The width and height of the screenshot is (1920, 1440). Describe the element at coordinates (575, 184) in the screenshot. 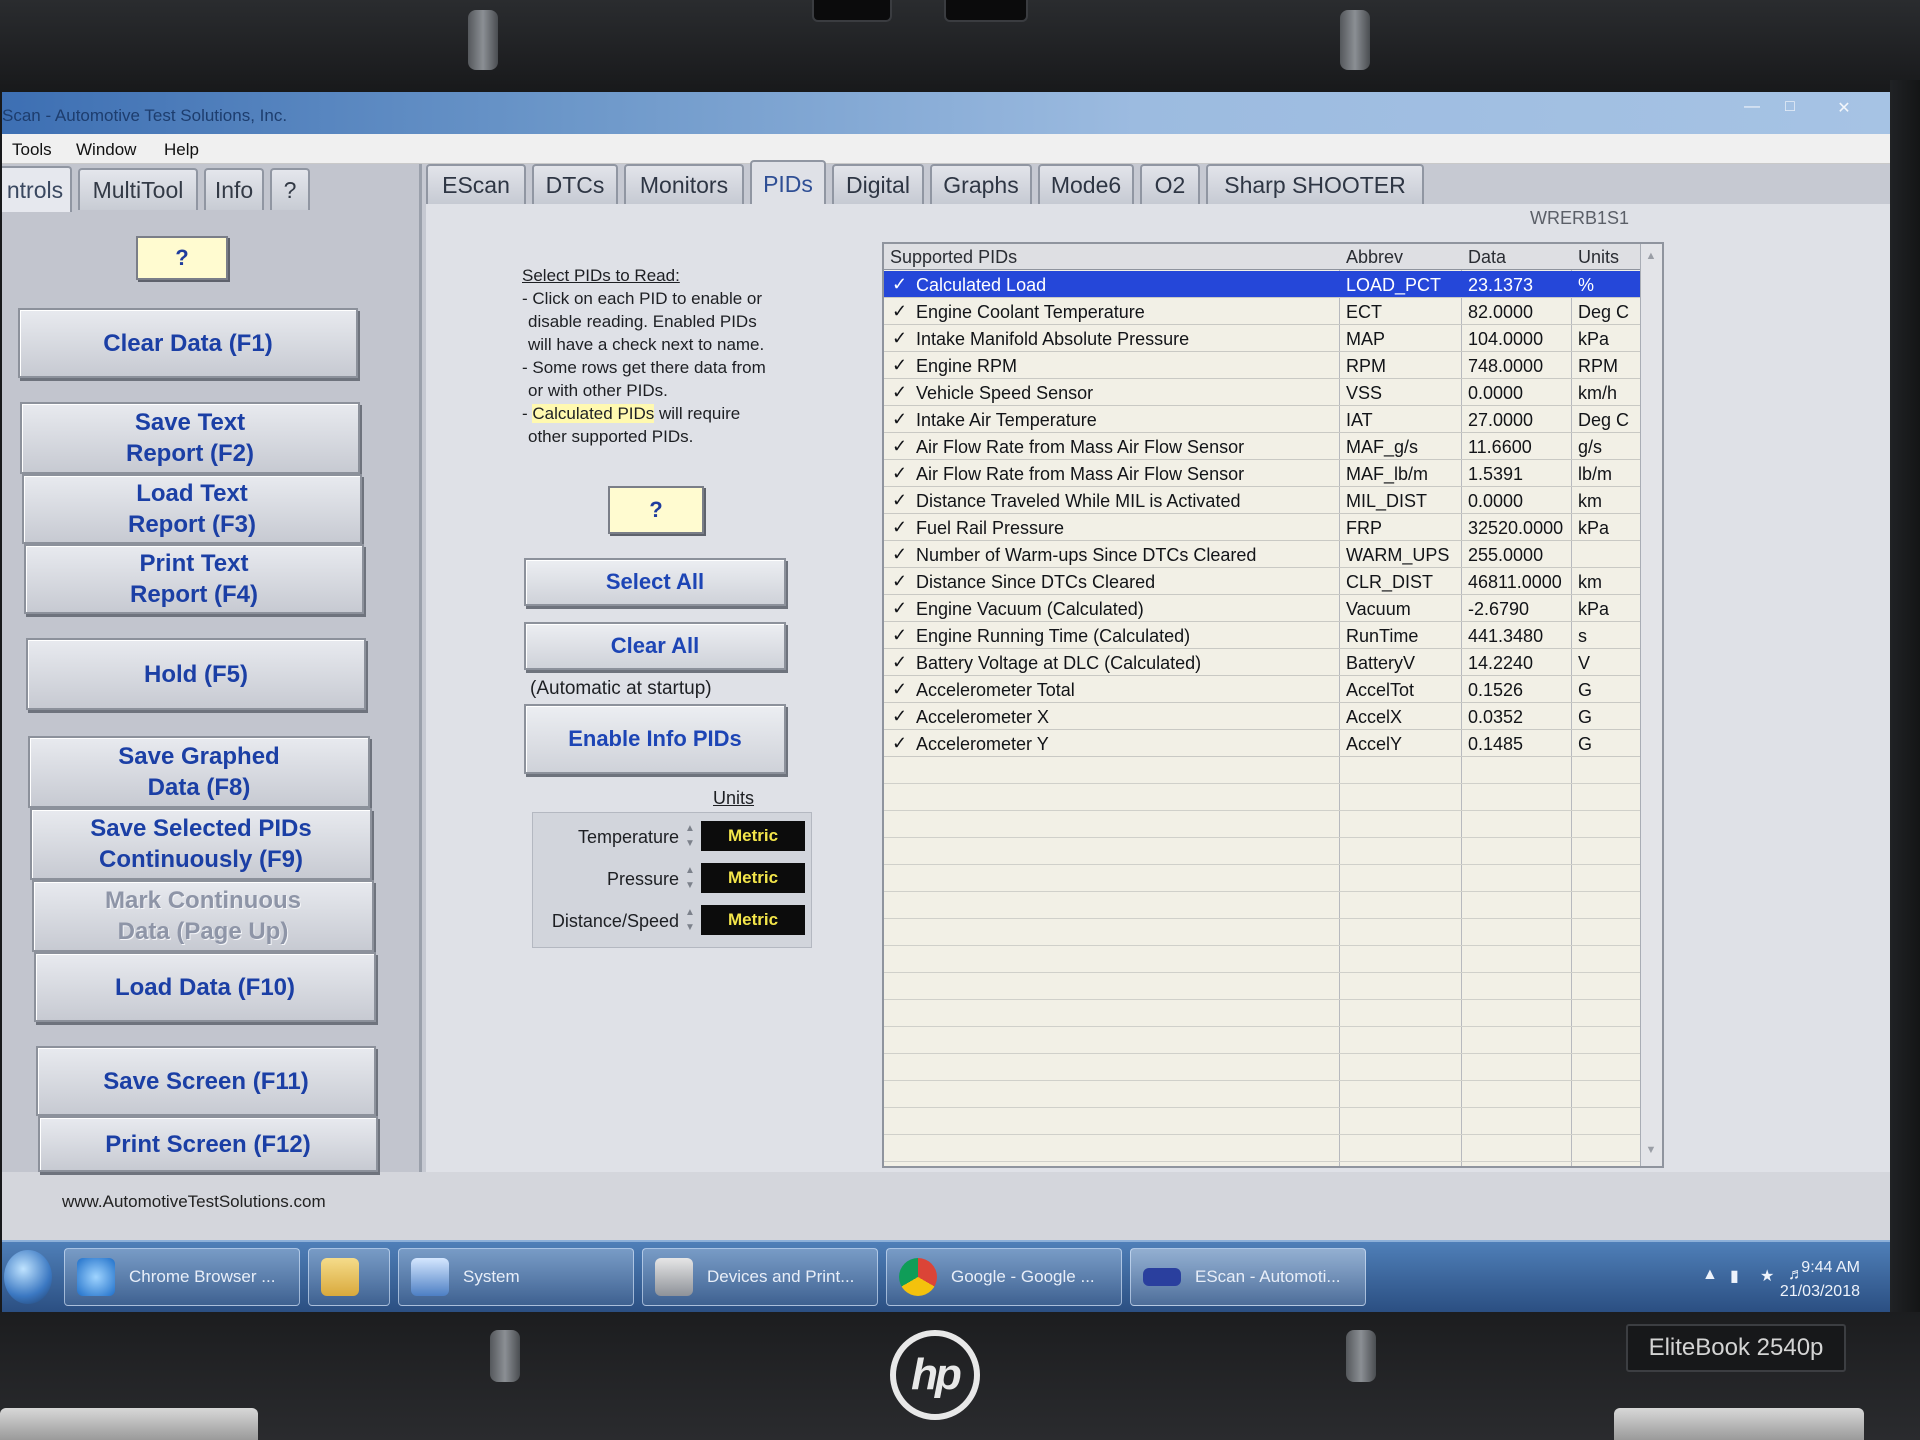

I see `tab-dtcs: DTCs` at that location.